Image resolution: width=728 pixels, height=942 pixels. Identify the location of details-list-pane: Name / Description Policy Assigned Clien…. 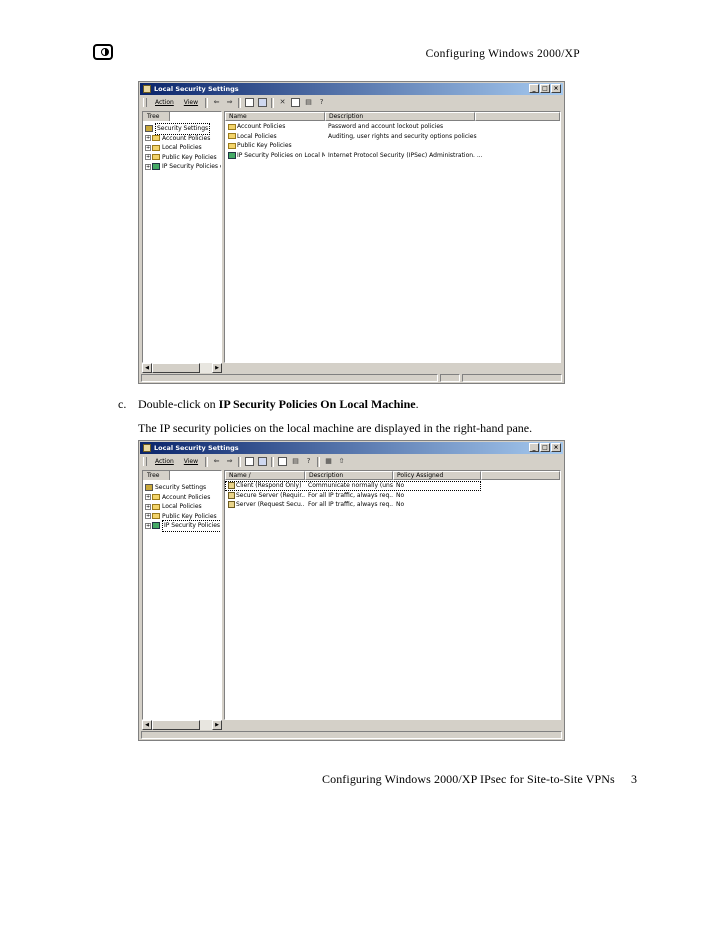
(392, 595).